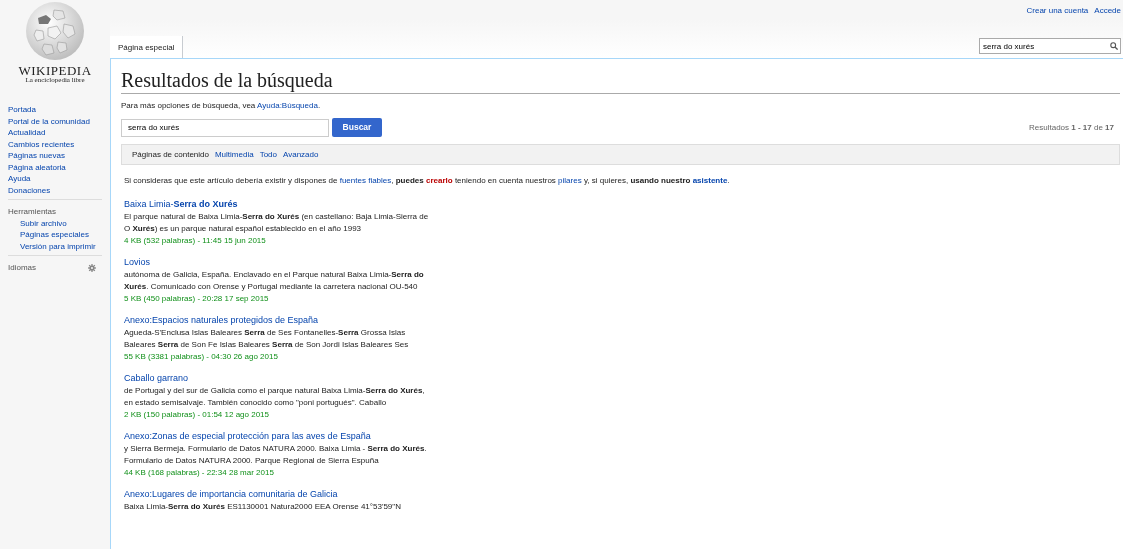 The height and width of the screenshot is (549, 1123). What do you see at coordinates (22, 268) in the screenshot?
I see `sidebar-heading: Idiomas` at bounding box center [22, 268].